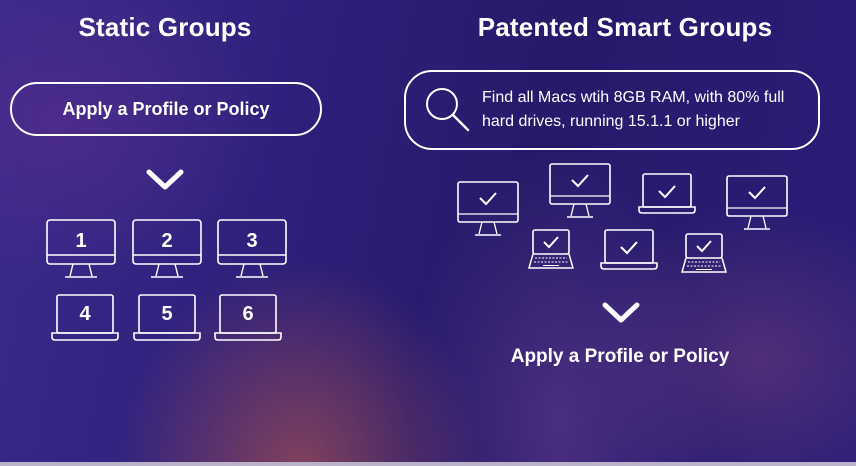 The height and width of the screenshot is (466, 856). What do you see at coordinates (611, 121) in the screenshot?
I see `criteria-line-2: hard drives, running 15.1.1 or higher` at bounding box center [611, 121].